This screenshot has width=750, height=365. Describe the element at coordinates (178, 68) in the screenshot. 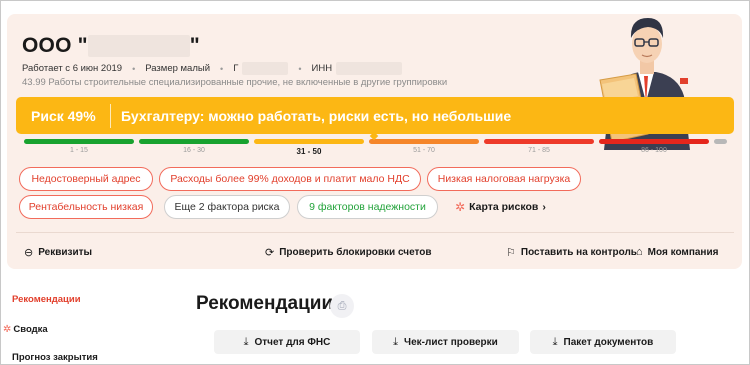

I see `company-size: Размер малый` at that location.